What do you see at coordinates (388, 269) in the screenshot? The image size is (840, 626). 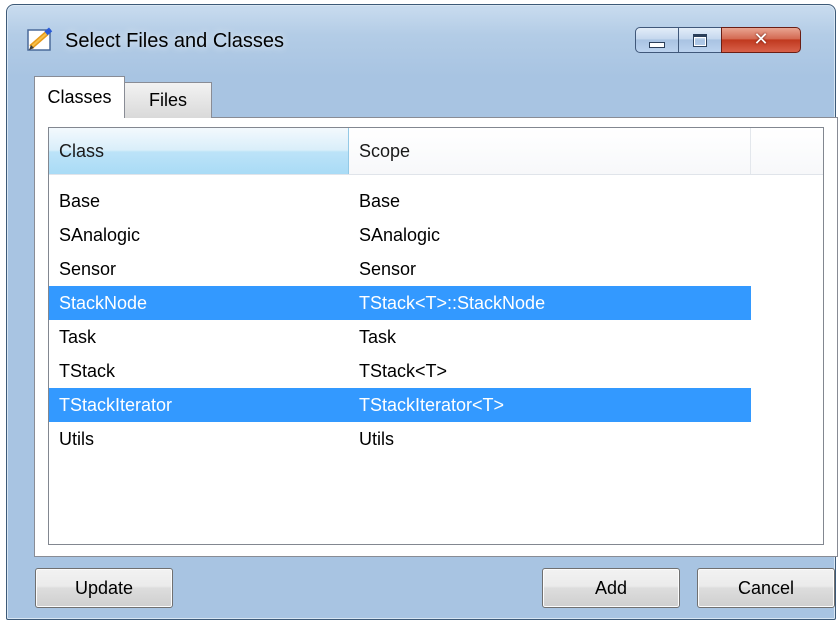 I see `scope-cell: Sensor` at bounding box center [388, 269].